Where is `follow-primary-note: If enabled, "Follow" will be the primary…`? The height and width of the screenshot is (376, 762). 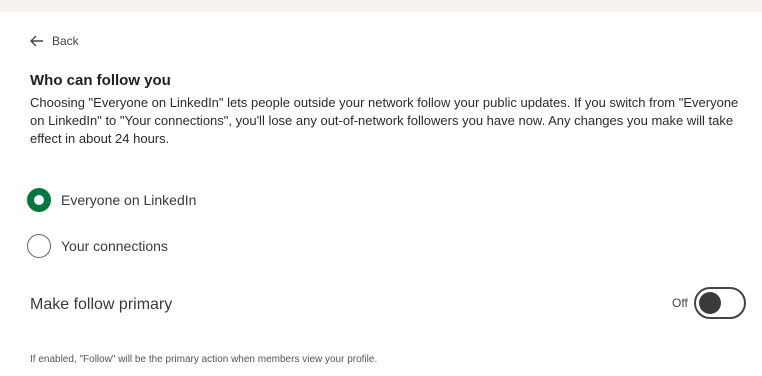
follow-primary-note: If enabled, "Follow" will be the primary… is located at coordinates (204, 359).